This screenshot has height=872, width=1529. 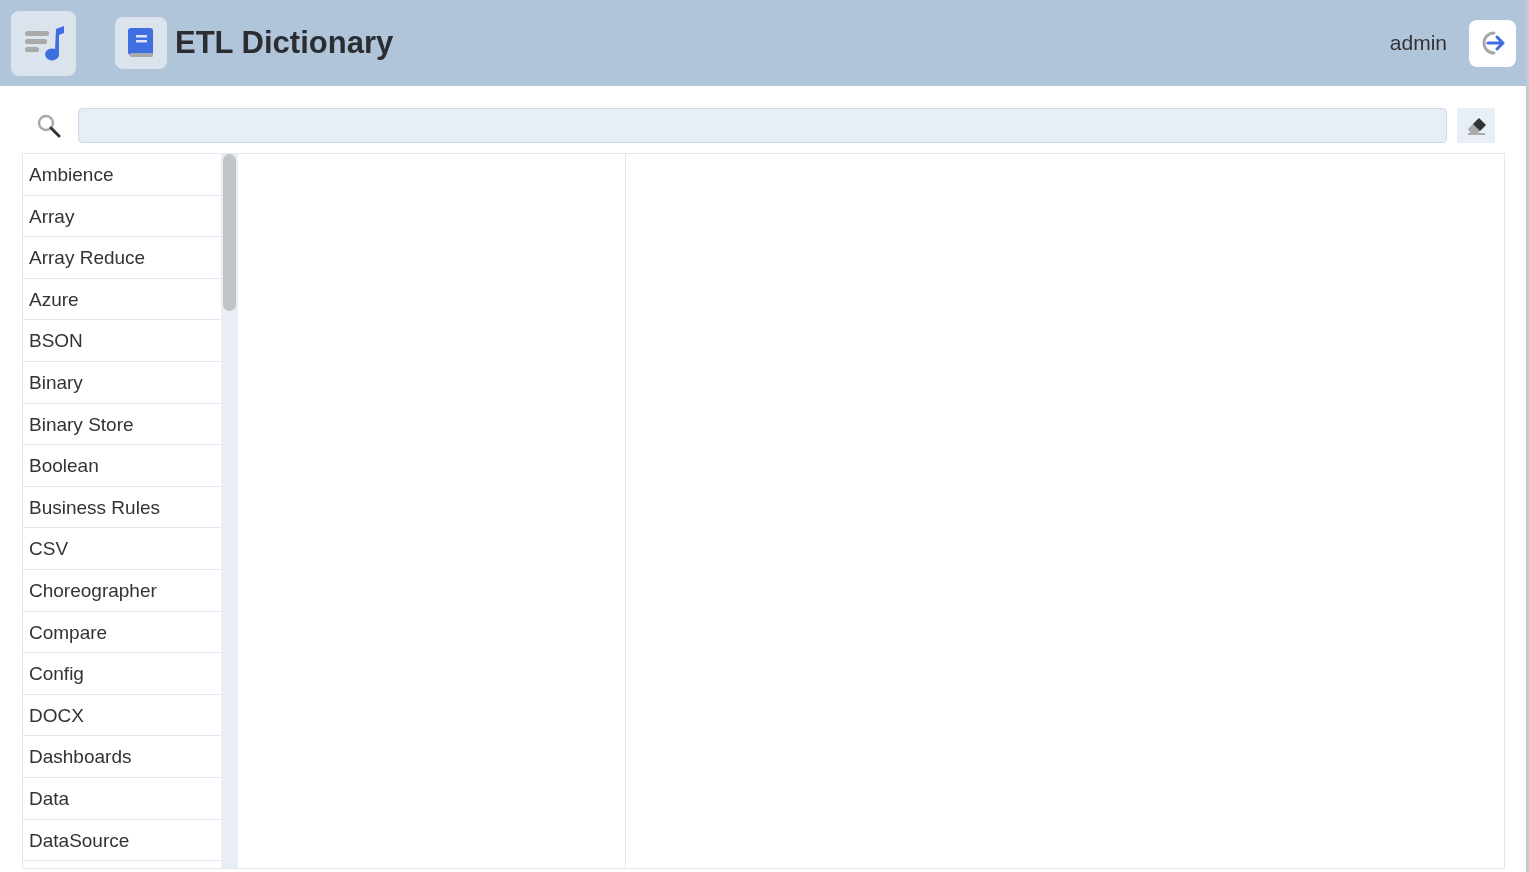 I want to click on app-logo-icon, so click(x=43, y=43).